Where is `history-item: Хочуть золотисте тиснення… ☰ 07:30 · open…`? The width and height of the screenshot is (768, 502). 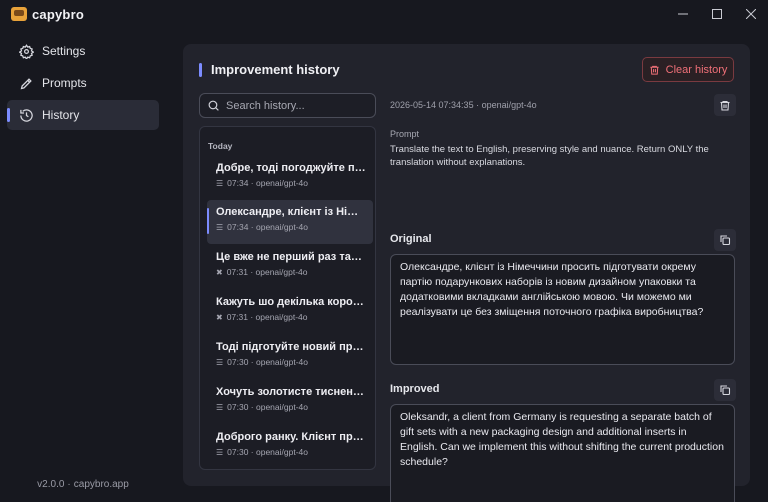 history-item: Хочуть золотисте тиснення… ☰ 07:30 · open… is located at coordinates (290, 402).